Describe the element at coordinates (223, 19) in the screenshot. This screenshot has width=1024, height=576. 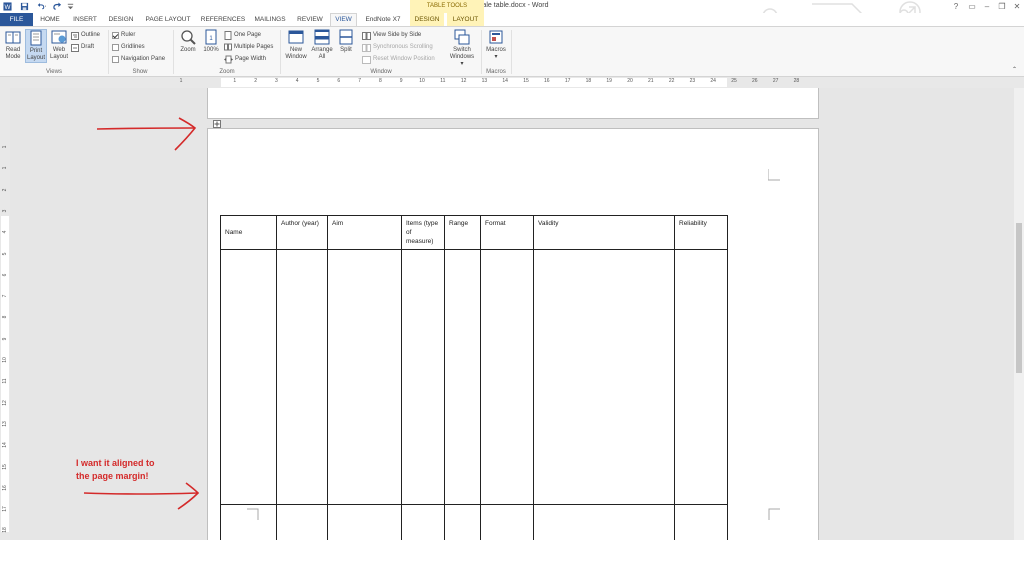
I see `tab-references: REFERENCES` at that location.